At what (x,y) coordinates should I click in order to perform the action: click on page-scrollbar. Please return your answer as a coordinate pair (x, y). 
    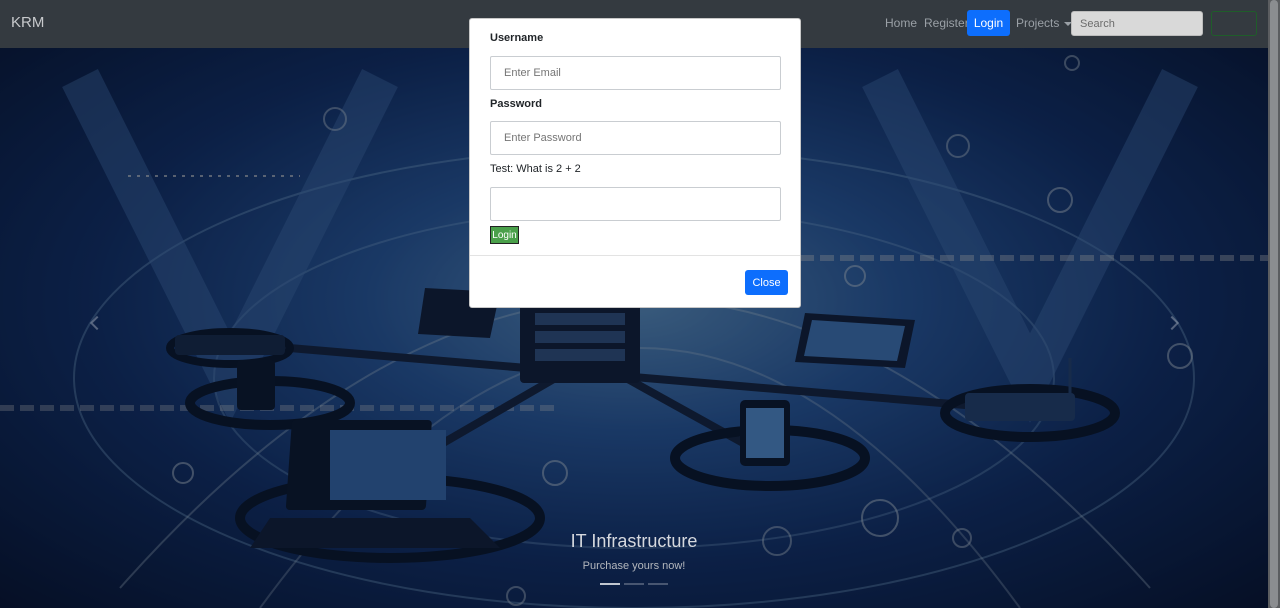
    Looking at the image, I should click on (1274, 304).